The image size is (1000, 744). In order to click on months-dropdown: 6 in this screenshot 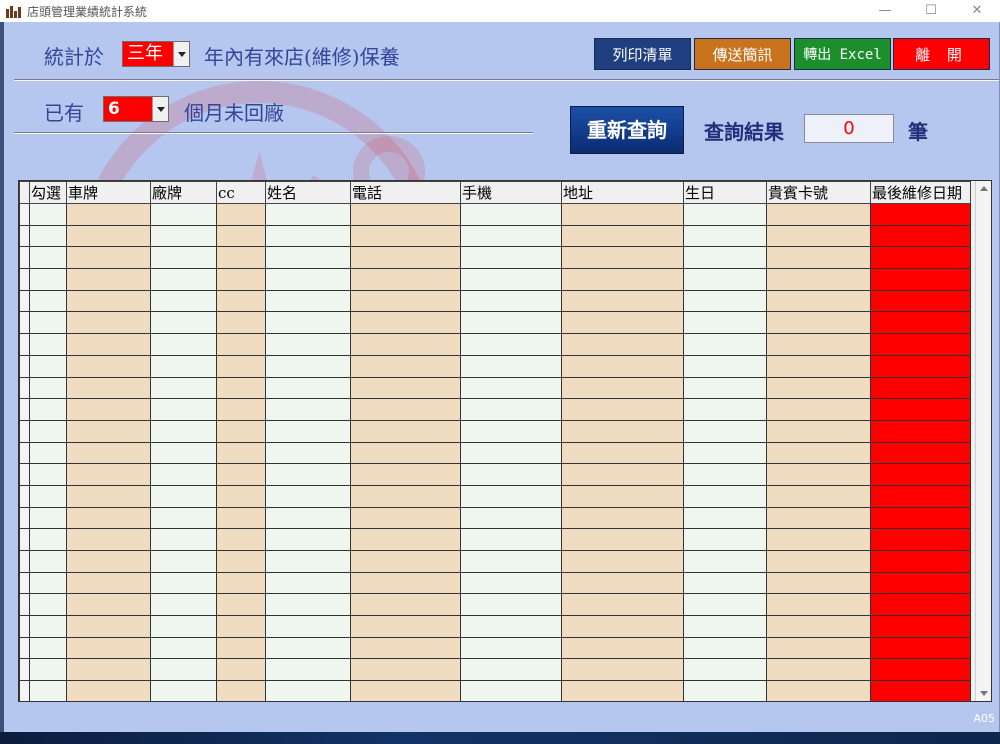, I will do `click(136, 109)`.